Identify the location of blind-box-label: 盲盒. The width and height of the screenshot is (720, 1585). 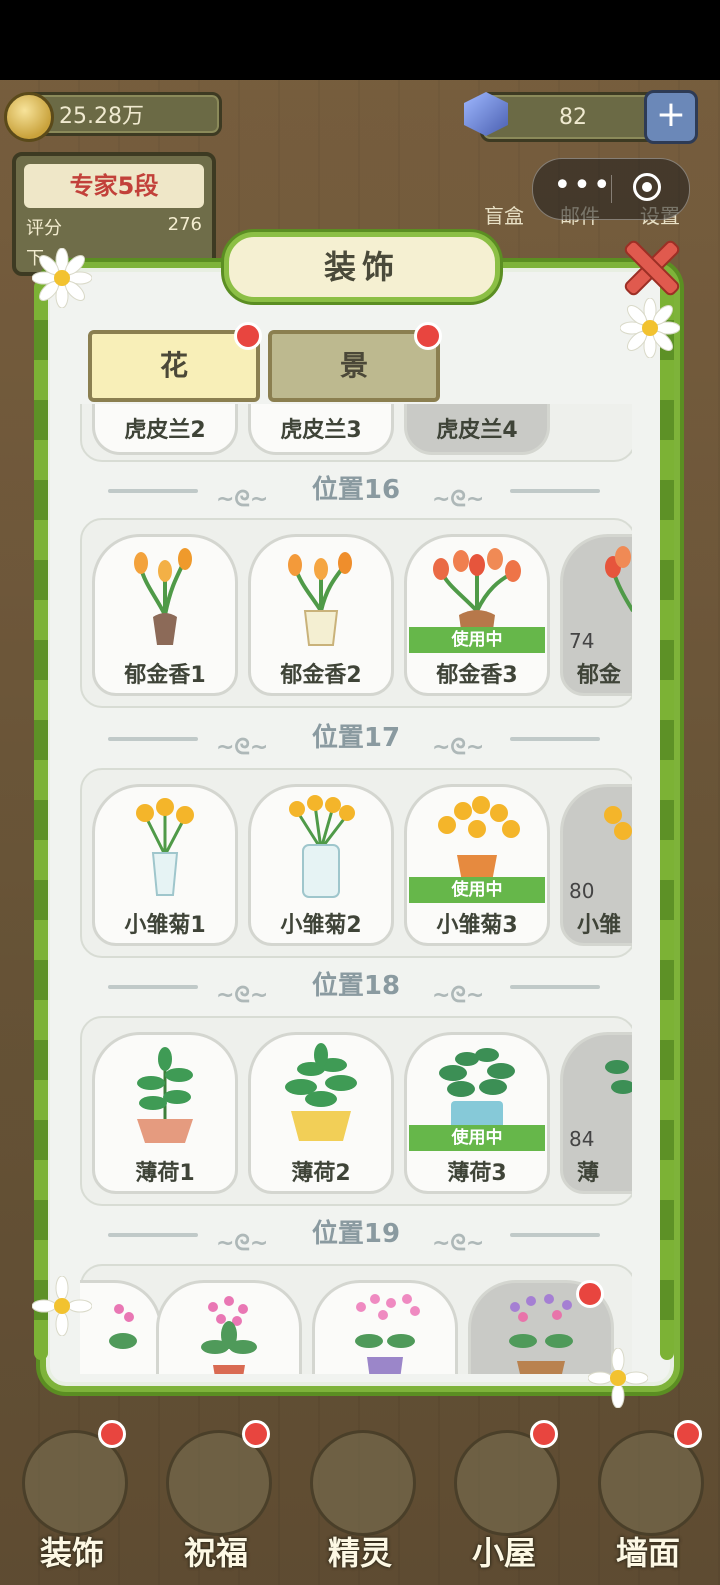
(504, 214).